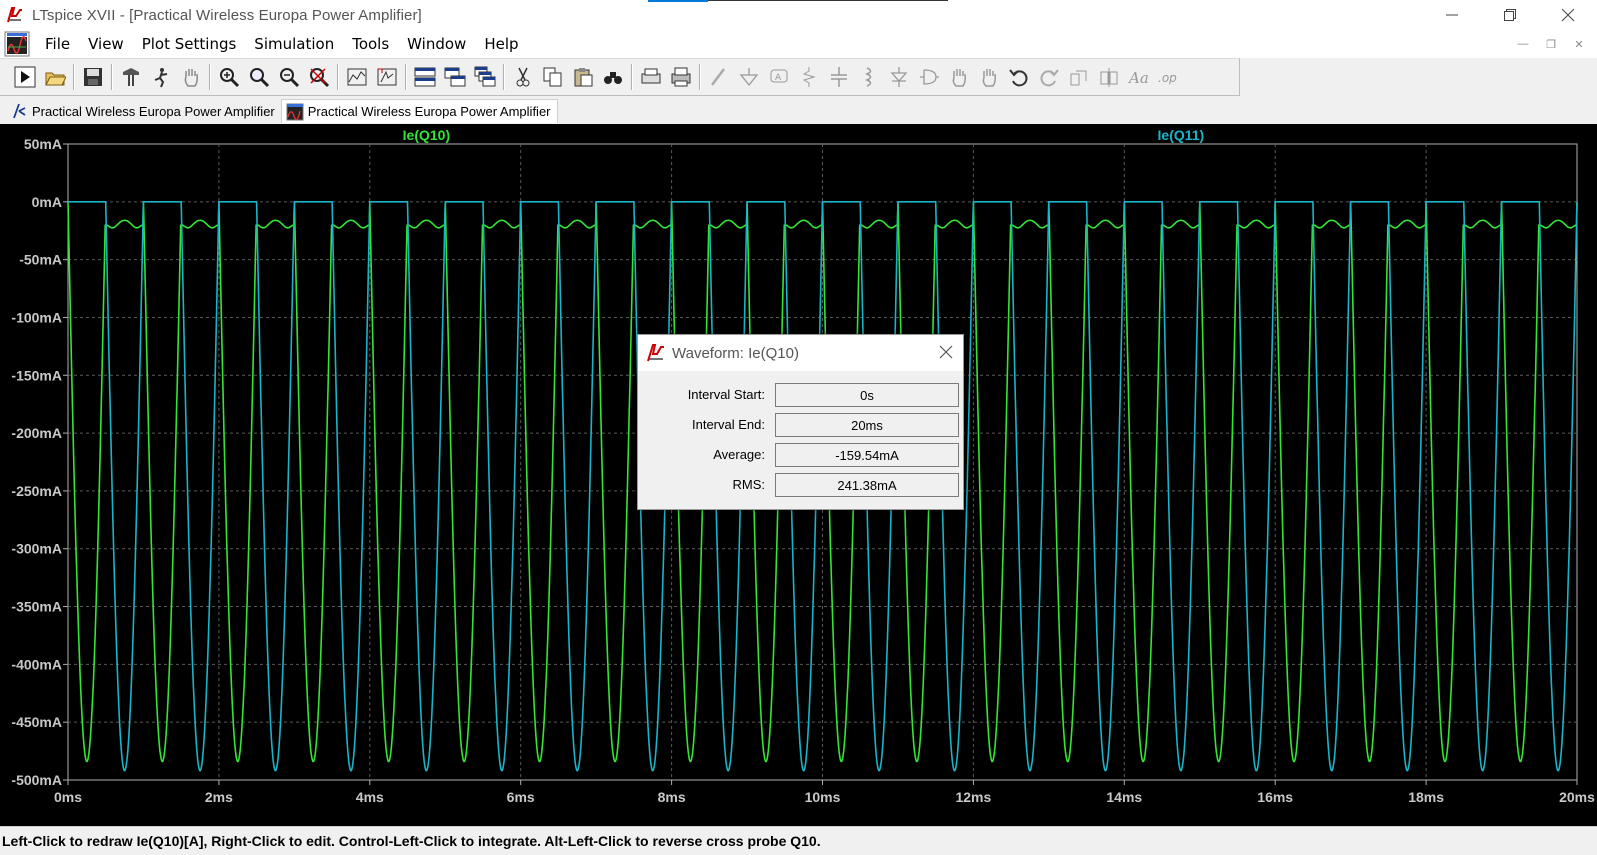 Image resolution: width=1597 pixels, height=855 pixels. I want to click on mdi-close-button: ✕, so click(1579, 44).